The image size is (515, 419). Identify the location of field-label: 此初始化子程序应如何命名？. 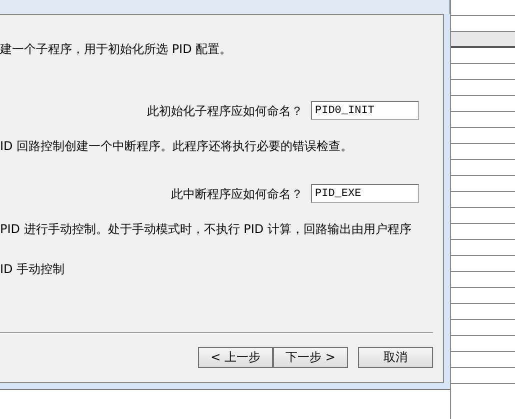
(225, 111).